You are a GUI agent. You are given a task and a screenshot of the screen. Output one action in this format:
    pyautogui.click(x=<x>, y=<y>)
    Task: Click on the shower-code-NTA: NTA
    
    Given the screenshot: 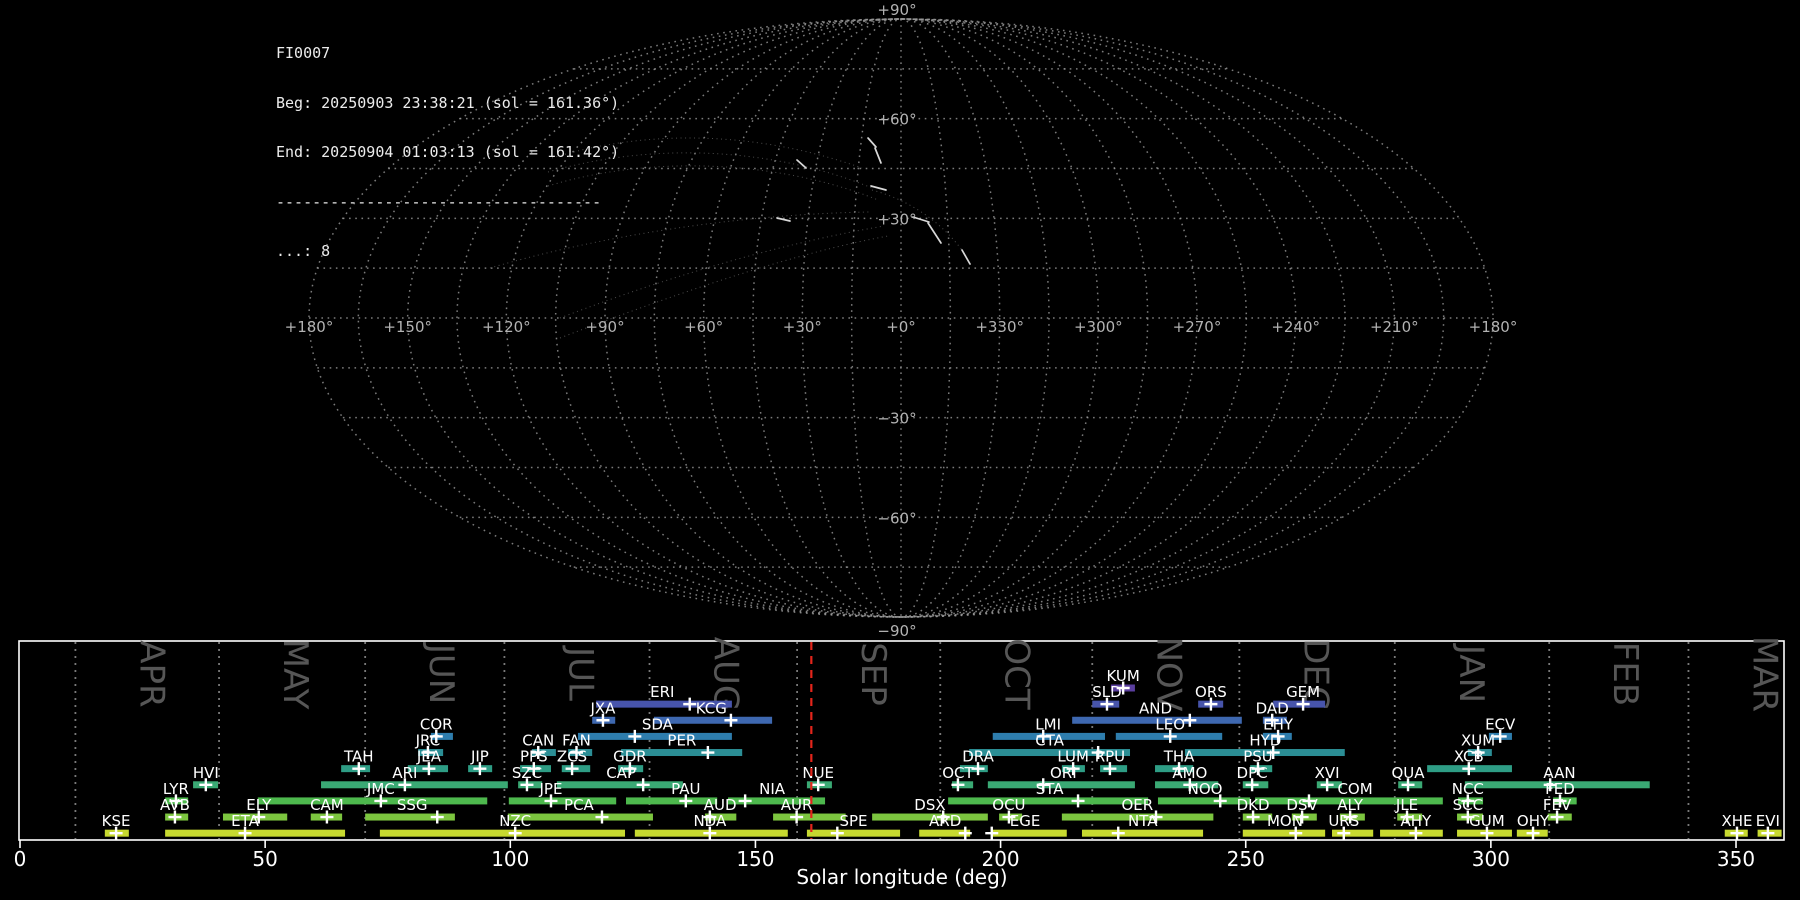 What is the action you would take?
    pyautogui.click(x=1143, y=821)
    